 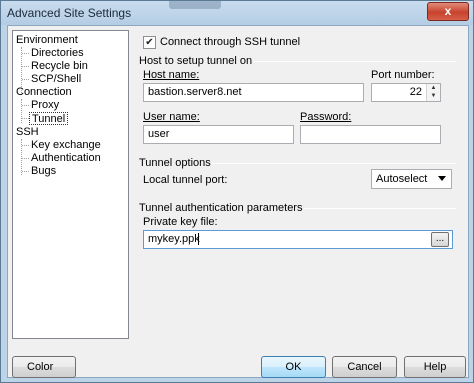 I want to click on tree-item-ssh: SSH, so click(x=27, y=132).